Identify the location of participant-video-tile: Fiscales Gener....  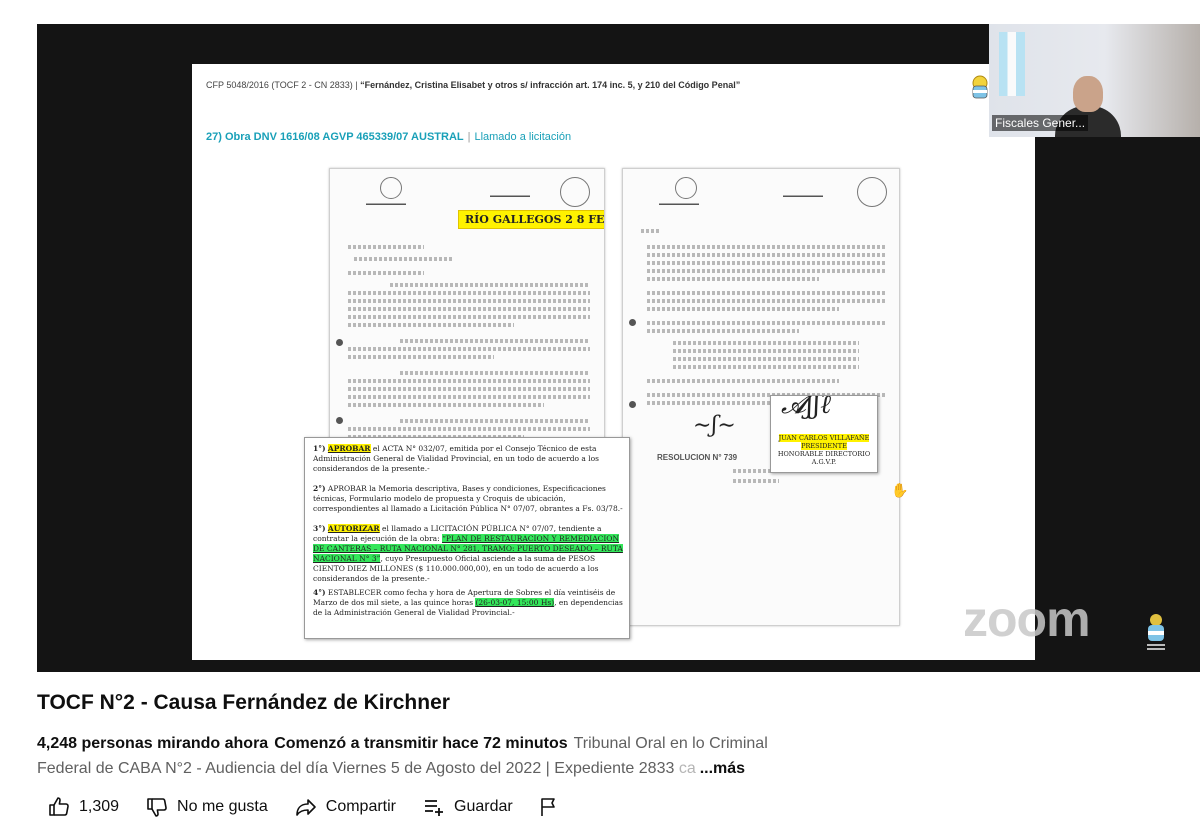
(1094, 80).